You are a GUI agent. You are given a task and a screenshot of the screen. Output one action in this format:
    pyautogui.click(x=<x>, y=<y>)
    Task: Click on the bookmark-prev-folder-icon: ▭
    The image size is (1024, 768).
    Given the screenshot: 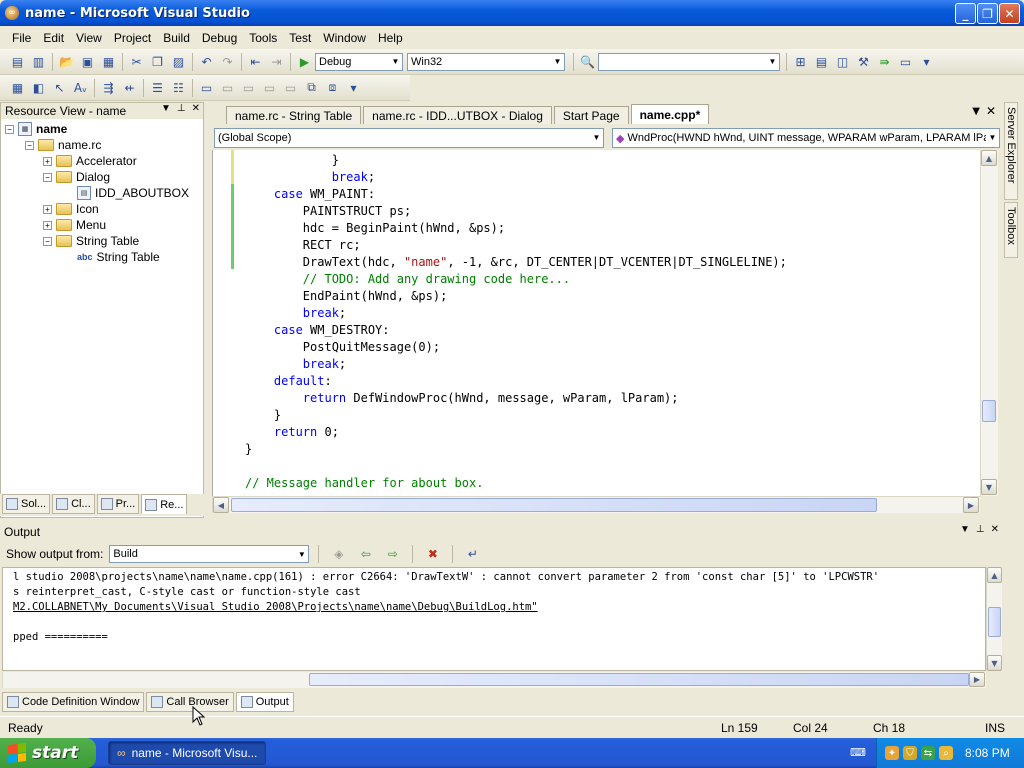 What is the action you would take?
    pyautogui.click(x=269, y=87)
    